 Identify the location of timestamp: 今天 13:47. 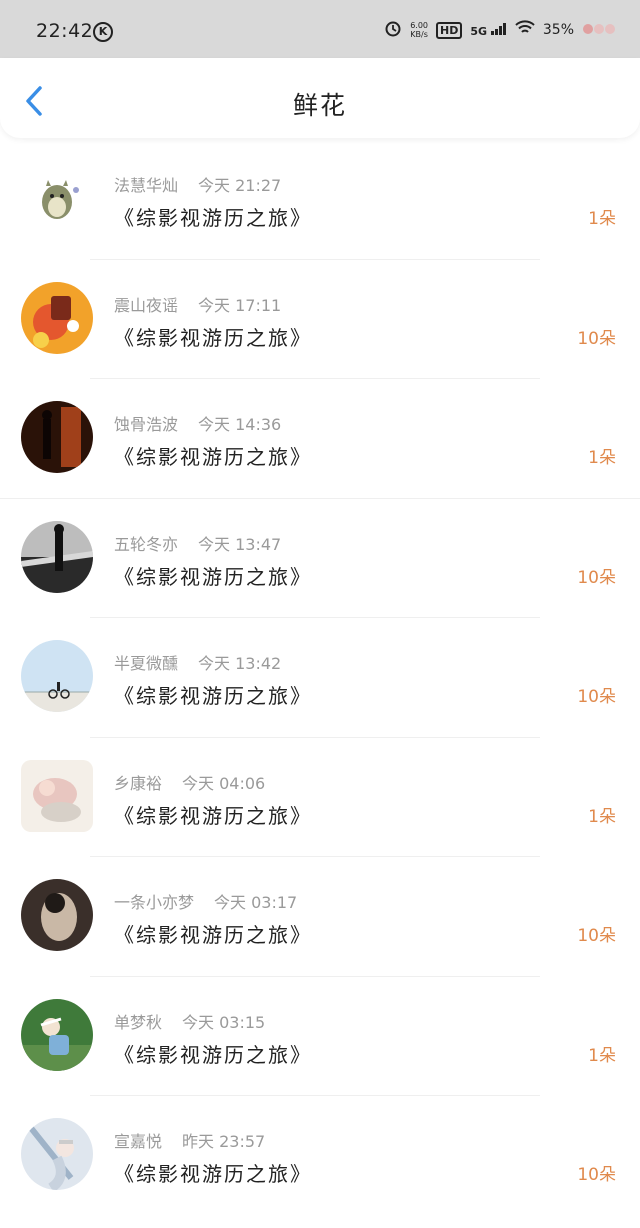
(240, 544).